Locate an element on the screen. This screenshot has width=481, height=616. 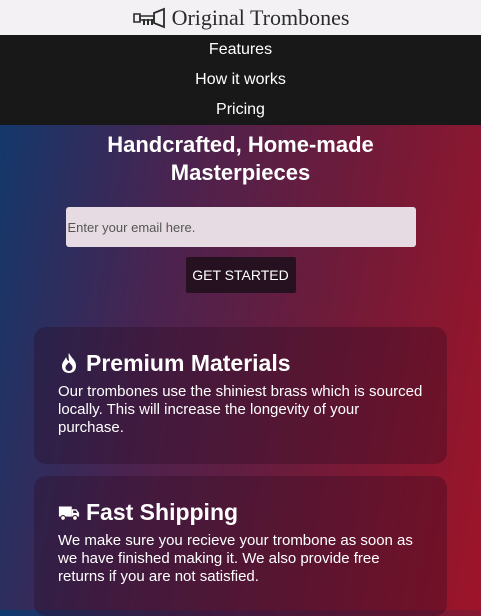
site-header: Original Trombones is located at coordinates (240, 17).